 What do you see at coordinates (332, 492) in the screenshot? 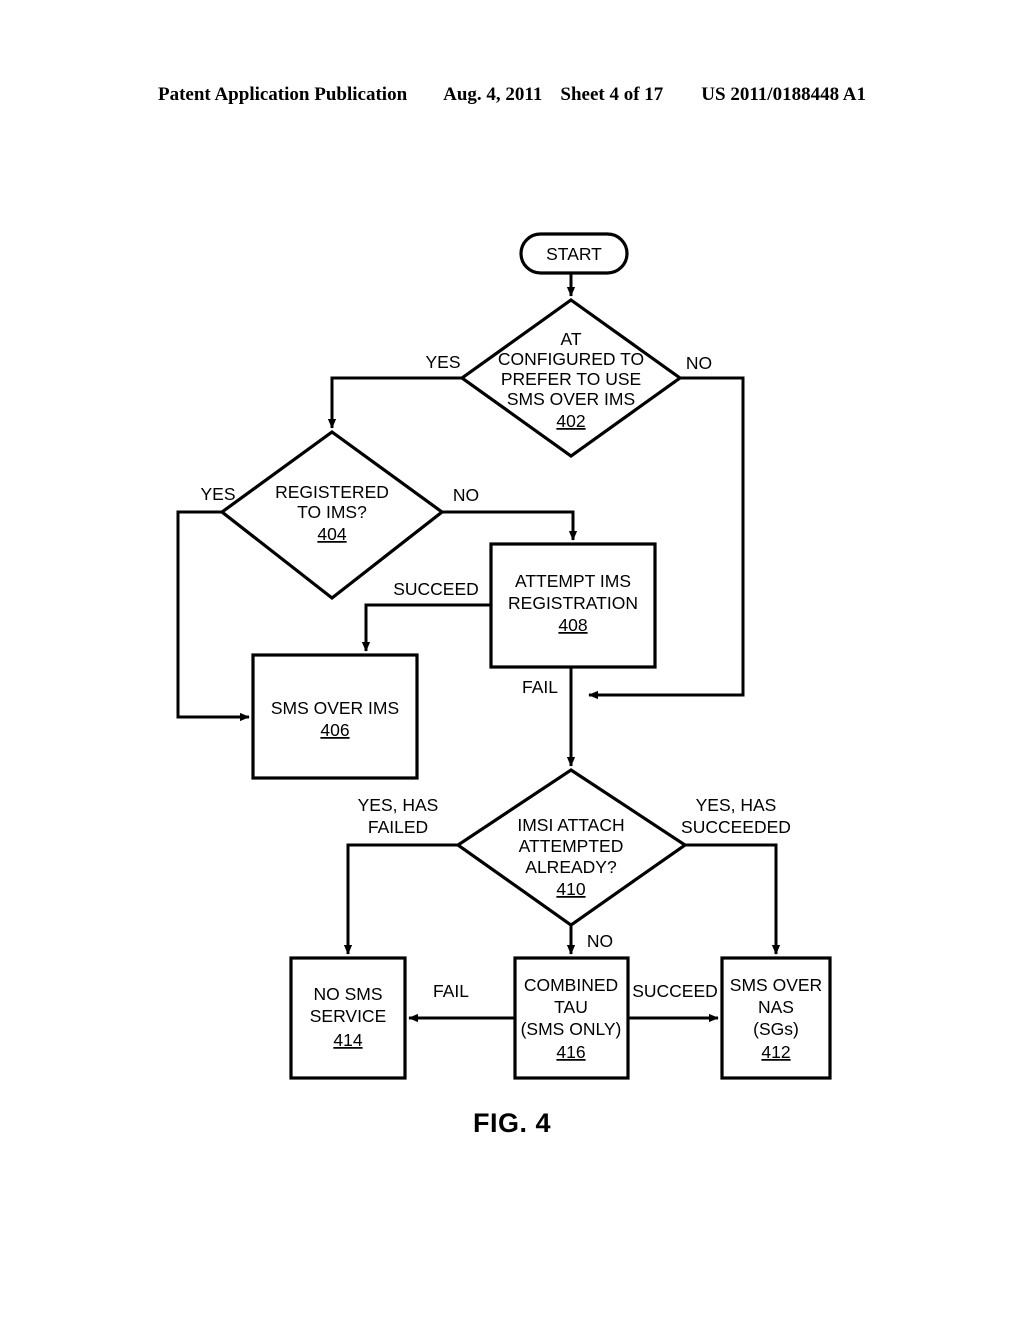
I see `node-404-line1: REGISTERED` at bounding box center [332, 492].